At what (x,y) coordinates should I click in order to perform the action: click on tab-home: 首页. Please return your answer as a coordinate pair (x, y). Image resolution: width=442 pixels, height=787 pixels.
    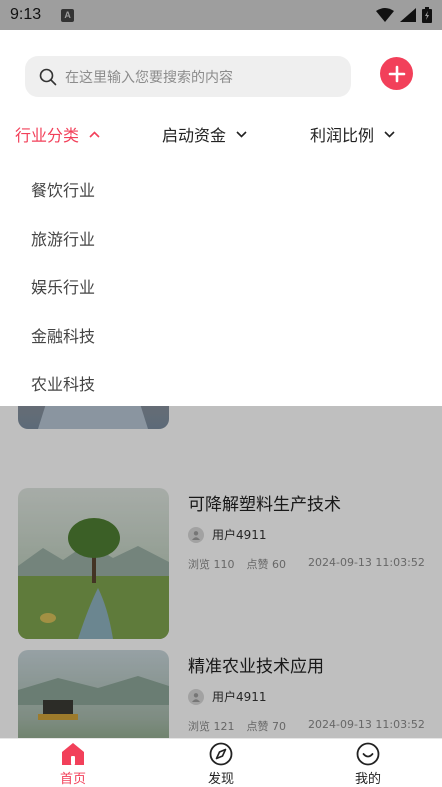
    Looking at the image, I should click on (73, 764).